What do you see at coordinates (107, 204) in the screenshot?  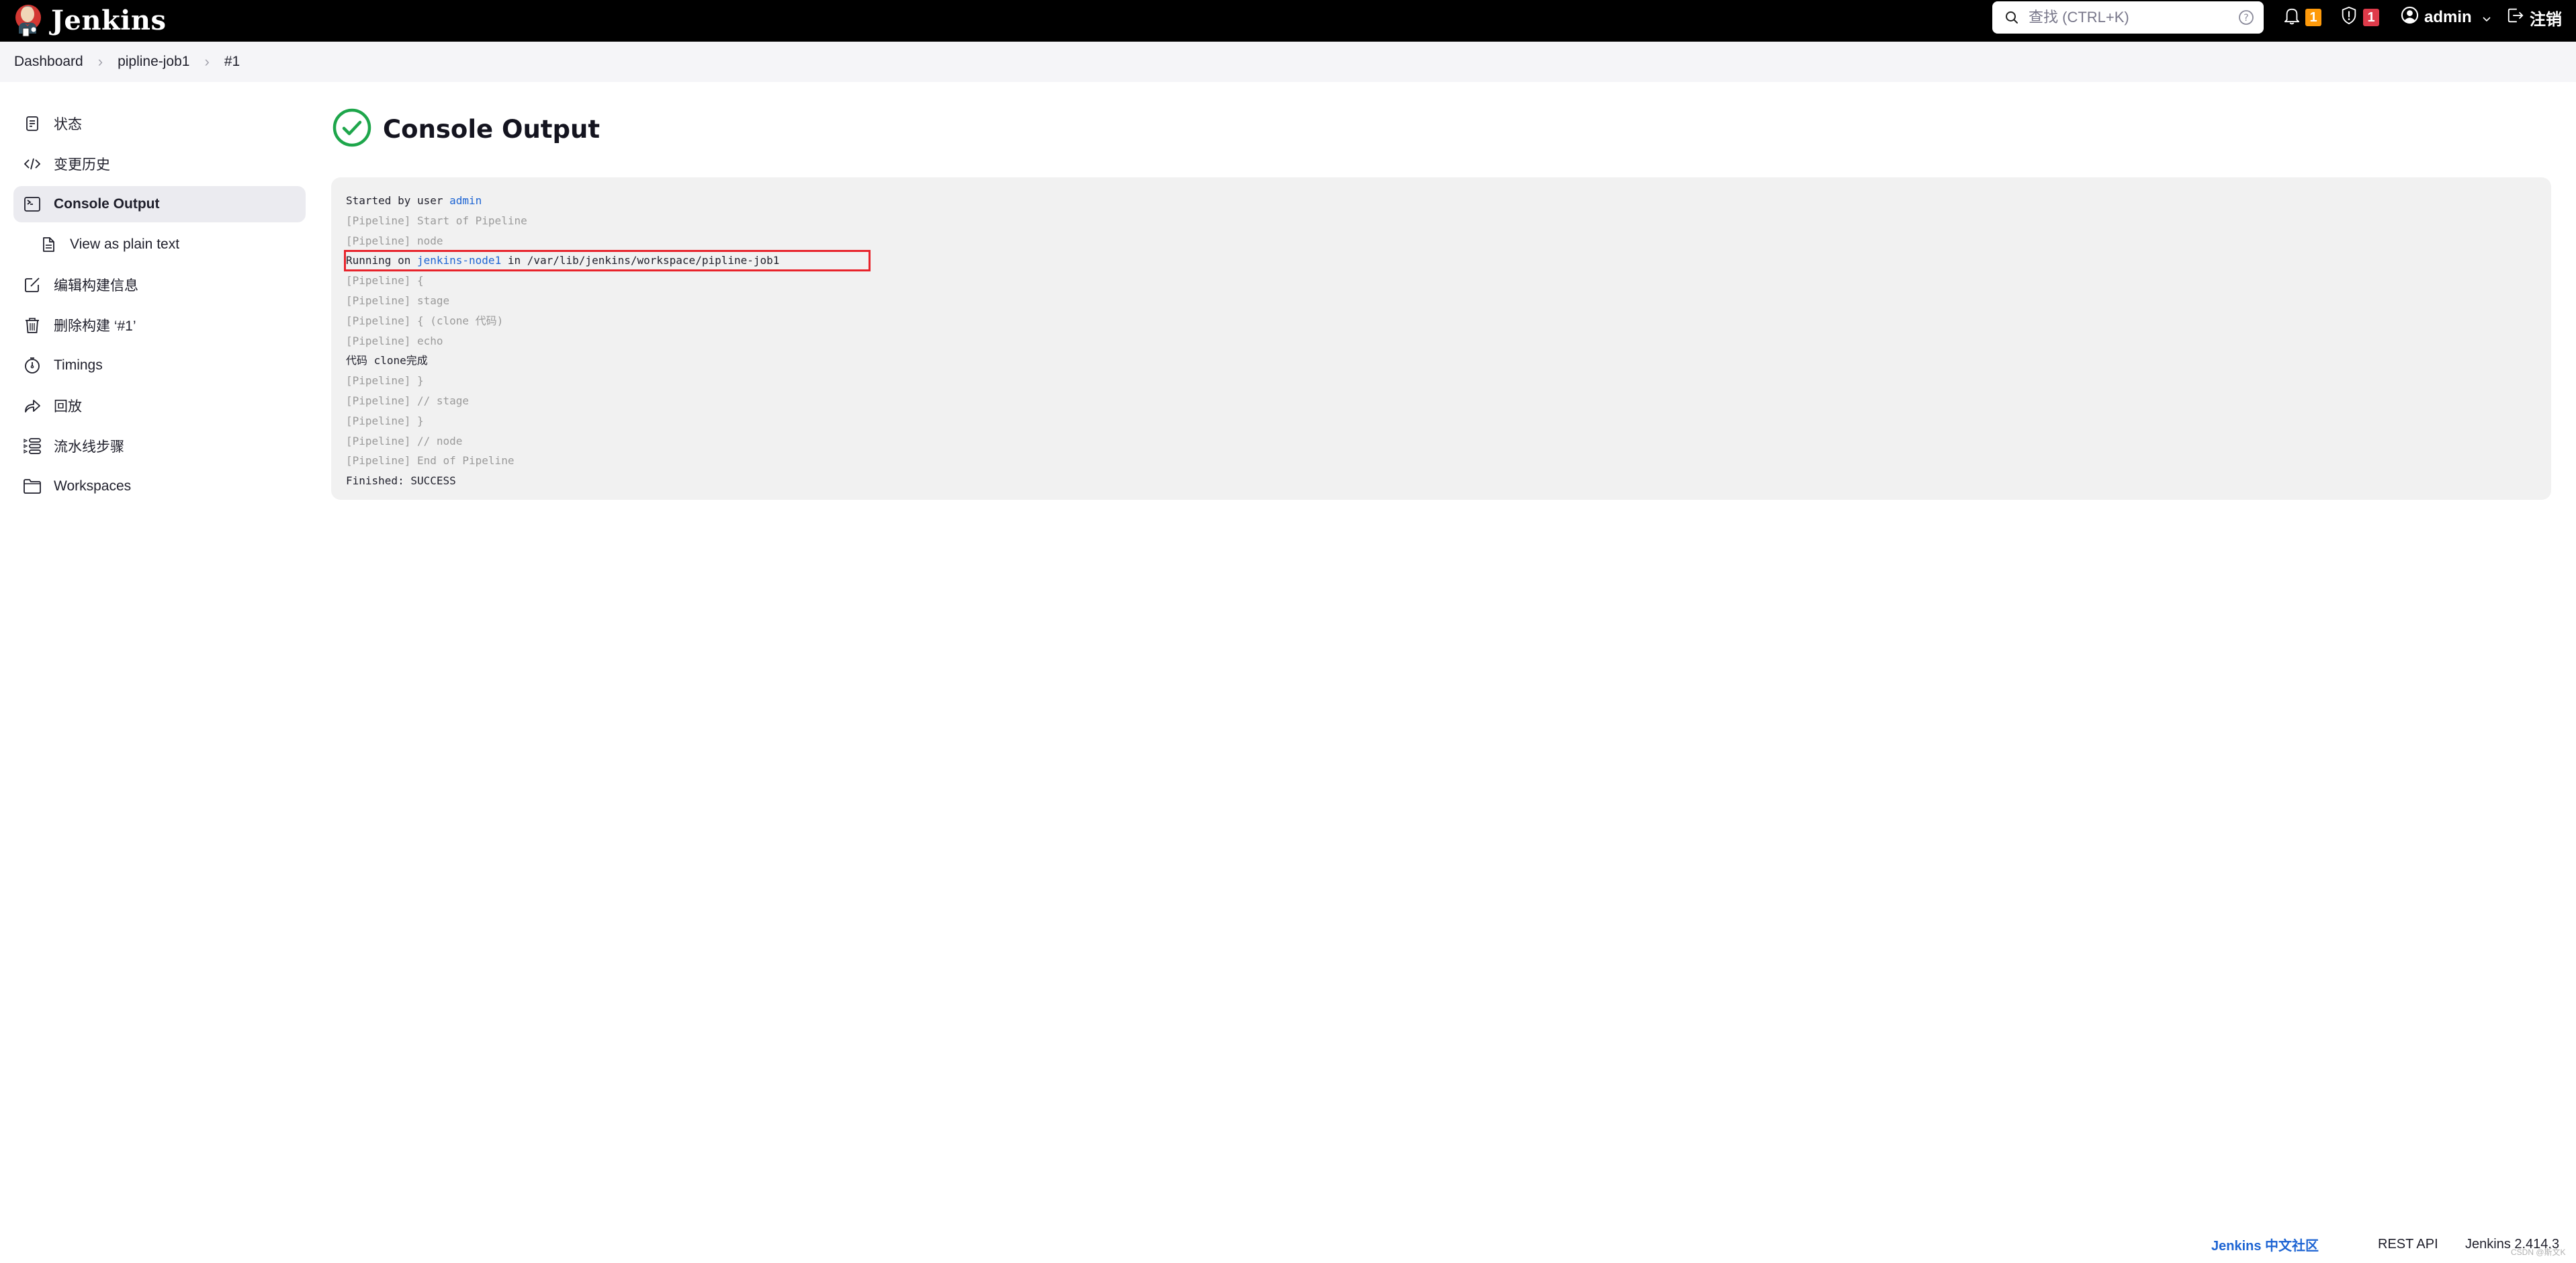 I see `sidebar-item-label: Console Output` at bounding box center [107, 204].